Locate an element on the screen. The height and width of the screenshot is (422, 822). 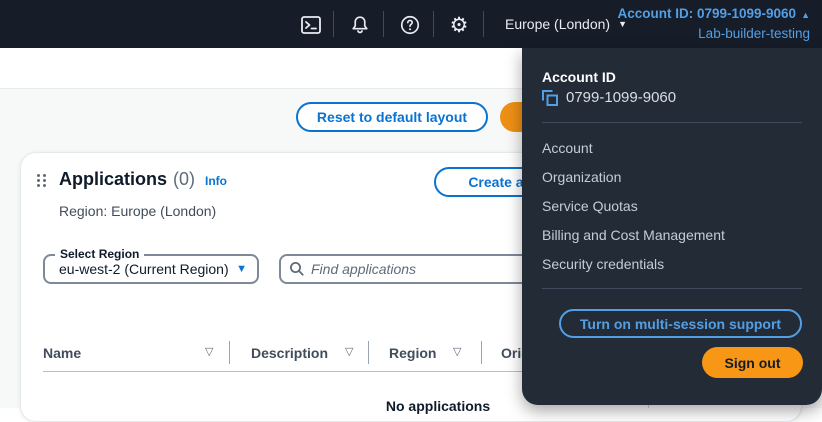
cloudshell-icon is located at coordinates (311, 25).